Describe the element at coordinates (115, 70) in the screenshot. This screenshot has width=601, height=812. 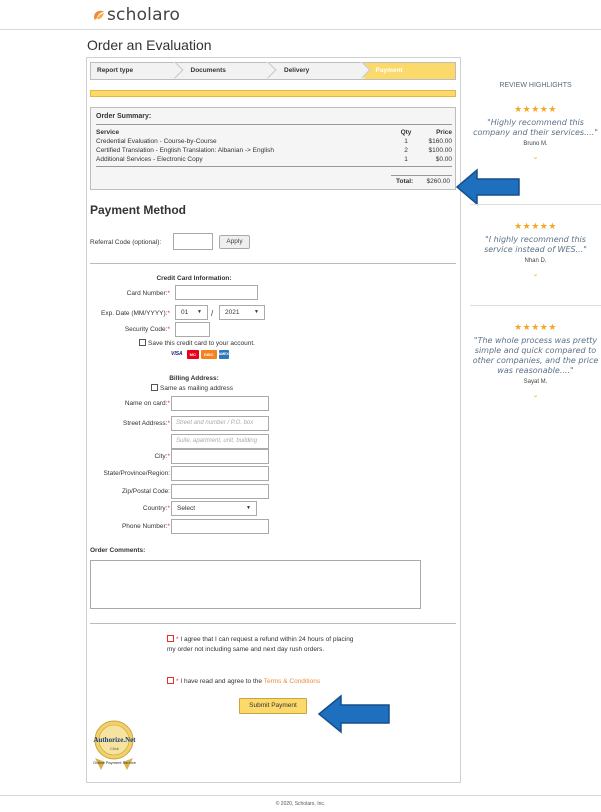
I see `step-label: Report type` at that location.